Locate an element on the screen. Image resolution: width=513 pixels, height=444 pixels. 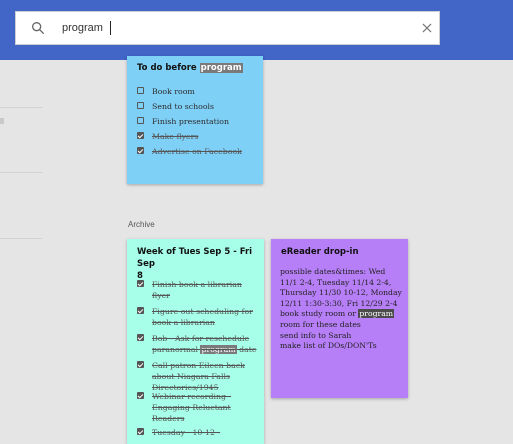
checklist-item-text: Tuesday - 10-12 - is located at coordinates (186, 432).